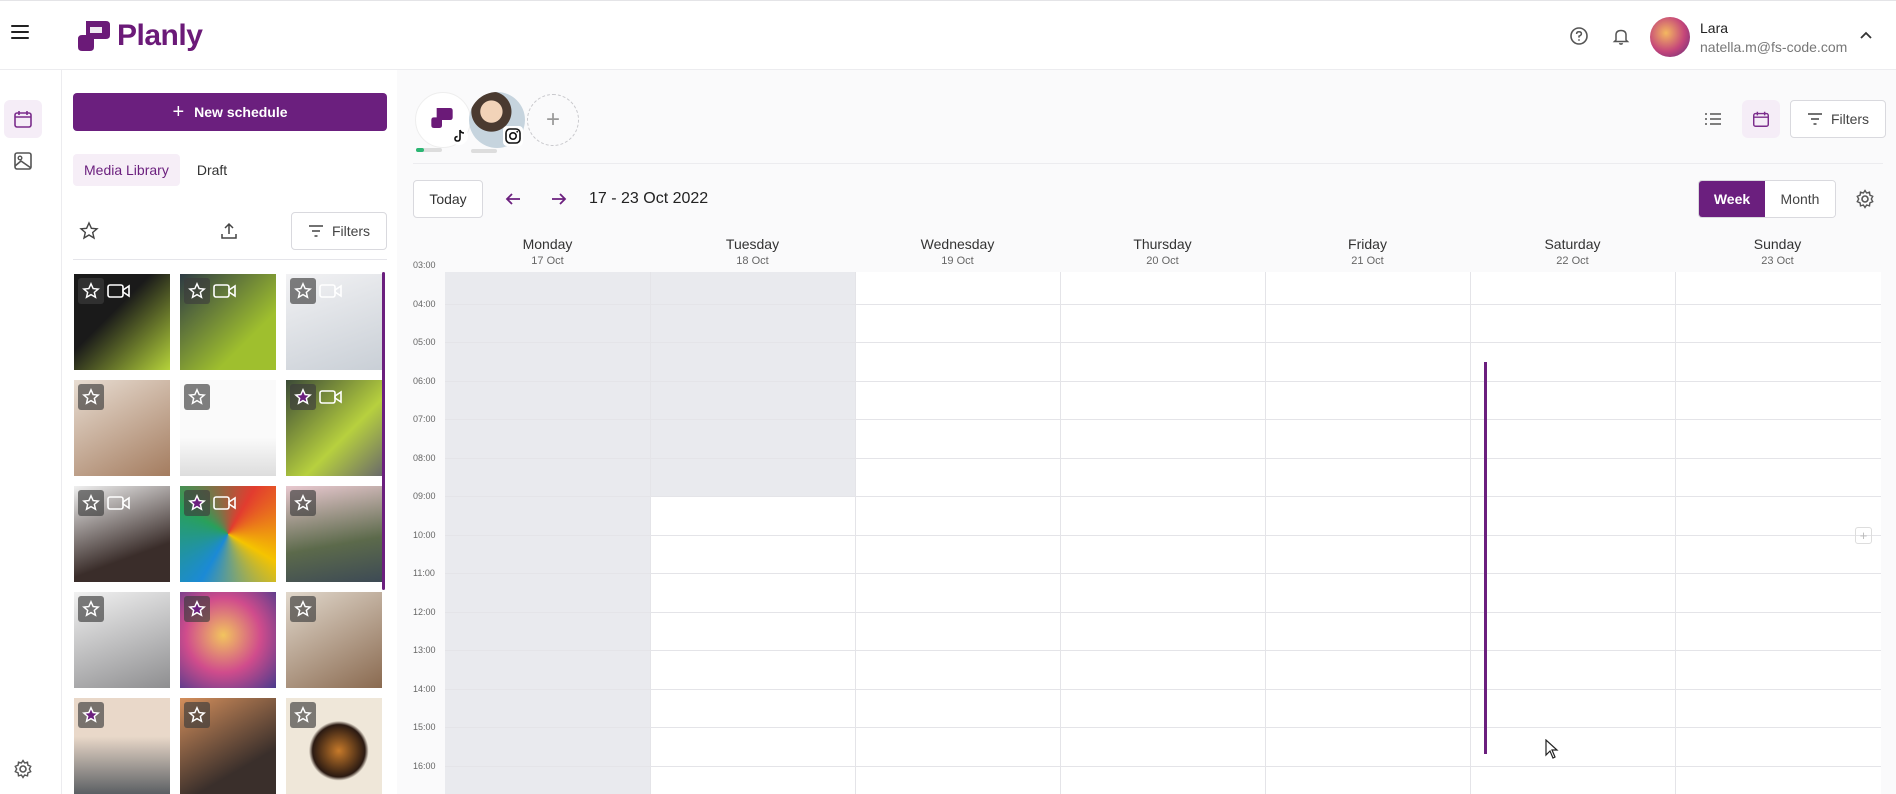 This screenshot has height=794, width=1896. I want to click on library-tabs: Media Library Draft, so click(155, 170).